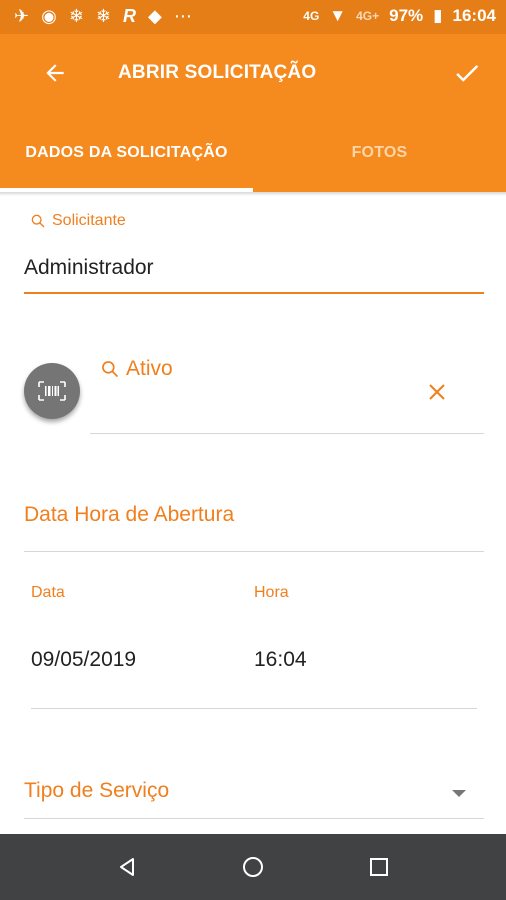  Describe the element at coordinates (182, 16) in the screenshot. I see `more-dots-icon: ⋯` at that location.